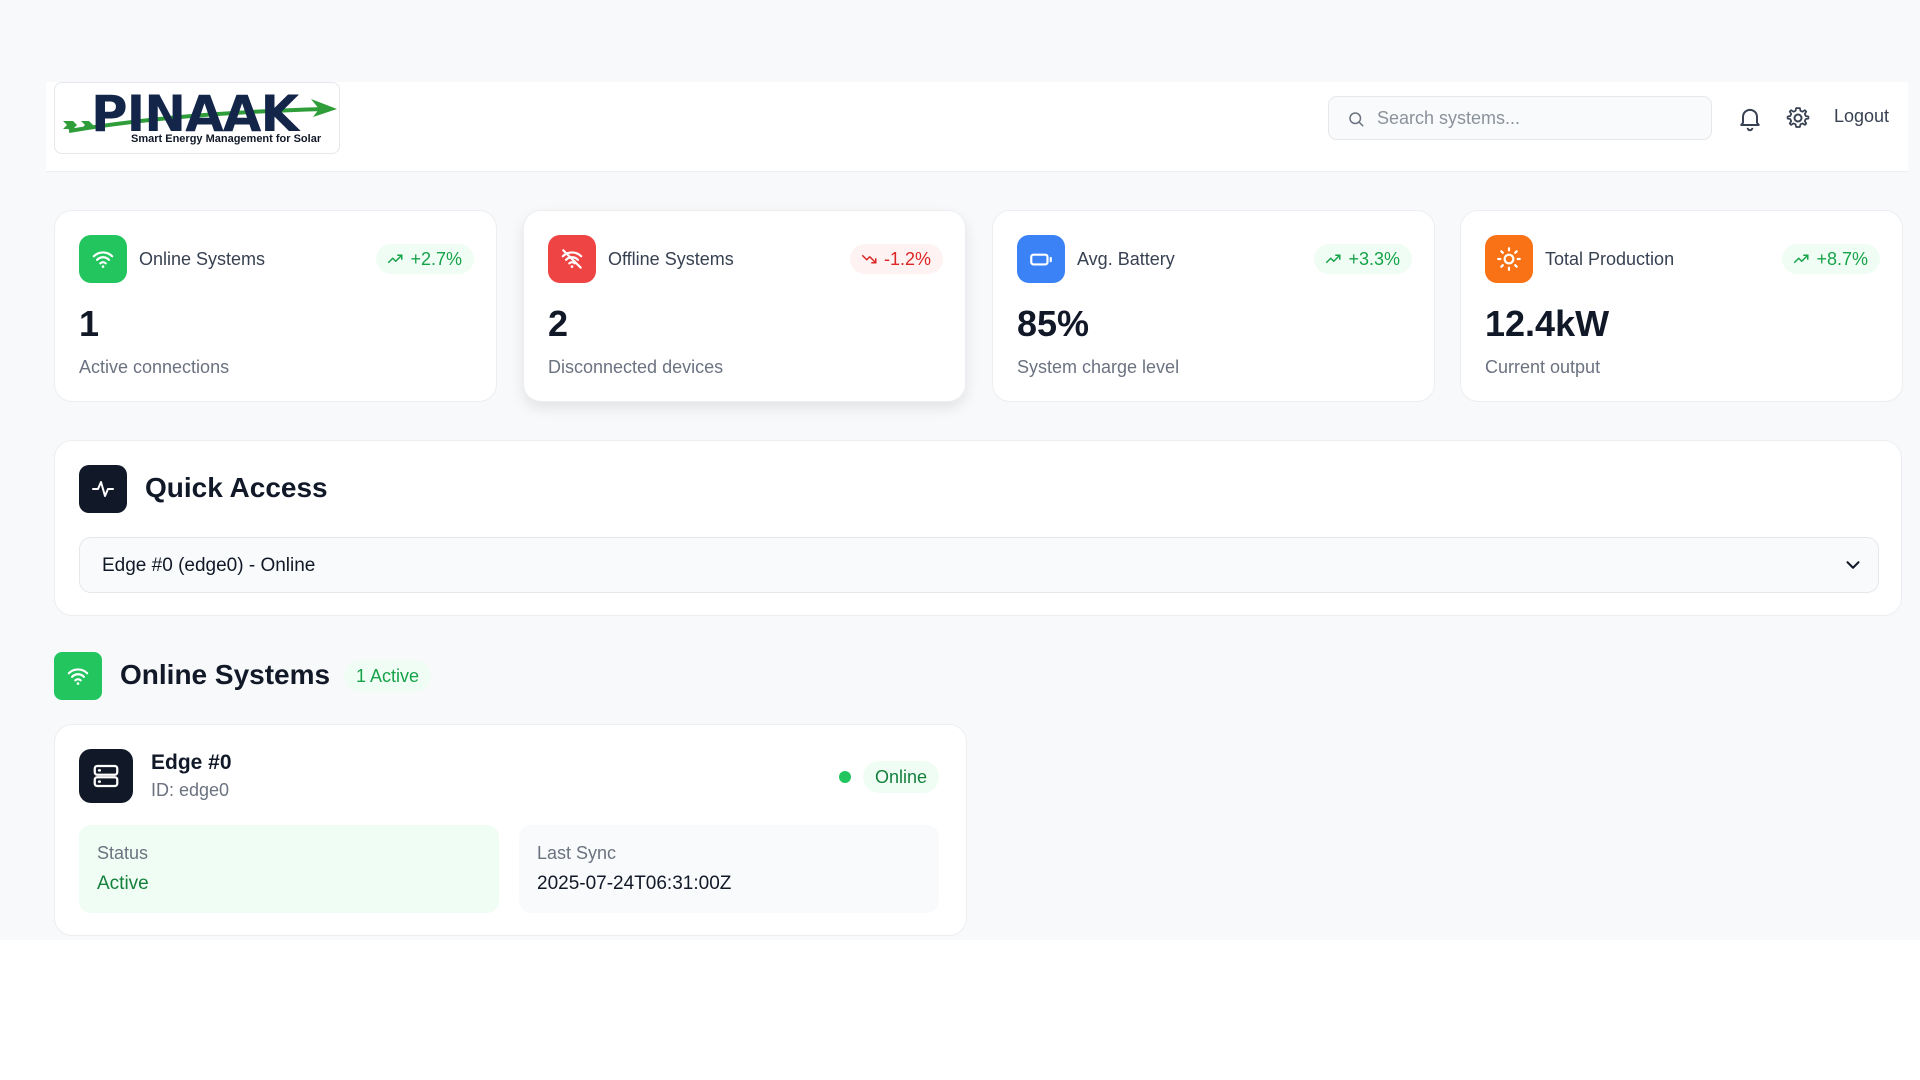 This screenshot has height=1080, width=1920. What do you see at coordinates (634, 883) in the screenshot?
I see `last-sync-value: 2025-07-24T06:31:00Z` at bounding box center [634, 883].